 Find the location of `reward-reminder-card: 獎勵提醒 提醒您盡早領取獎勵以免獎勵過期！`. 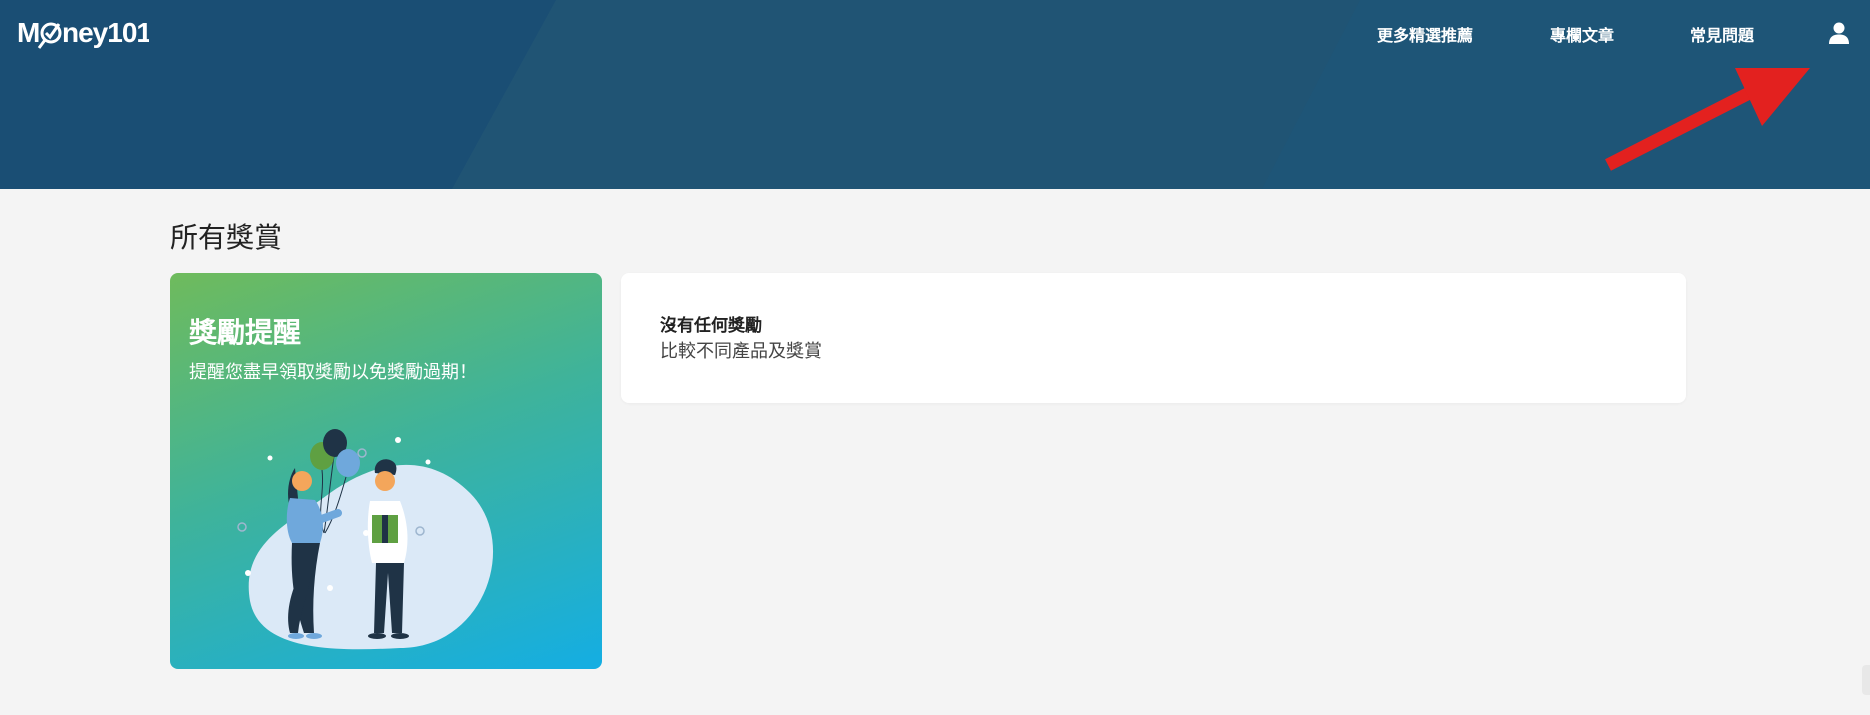

reward-reminder-card: 獎勵提醒 提醒您盡早領取獎勵以免獎勵過期！ is located at coordinates (386, 471).